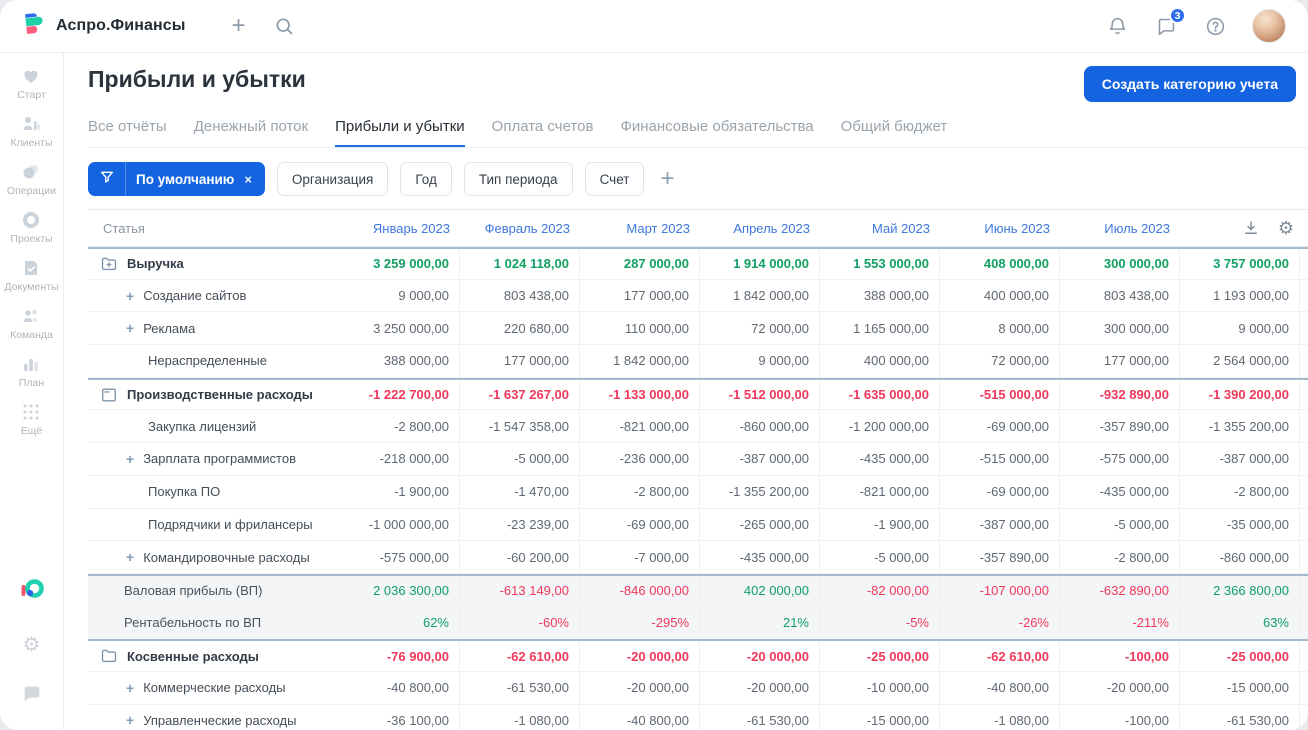  What do you see at coordinates (1120, 328) in the screenshot?
I see `table-cell: 300 000,00` at bounding box center [1120, 328].